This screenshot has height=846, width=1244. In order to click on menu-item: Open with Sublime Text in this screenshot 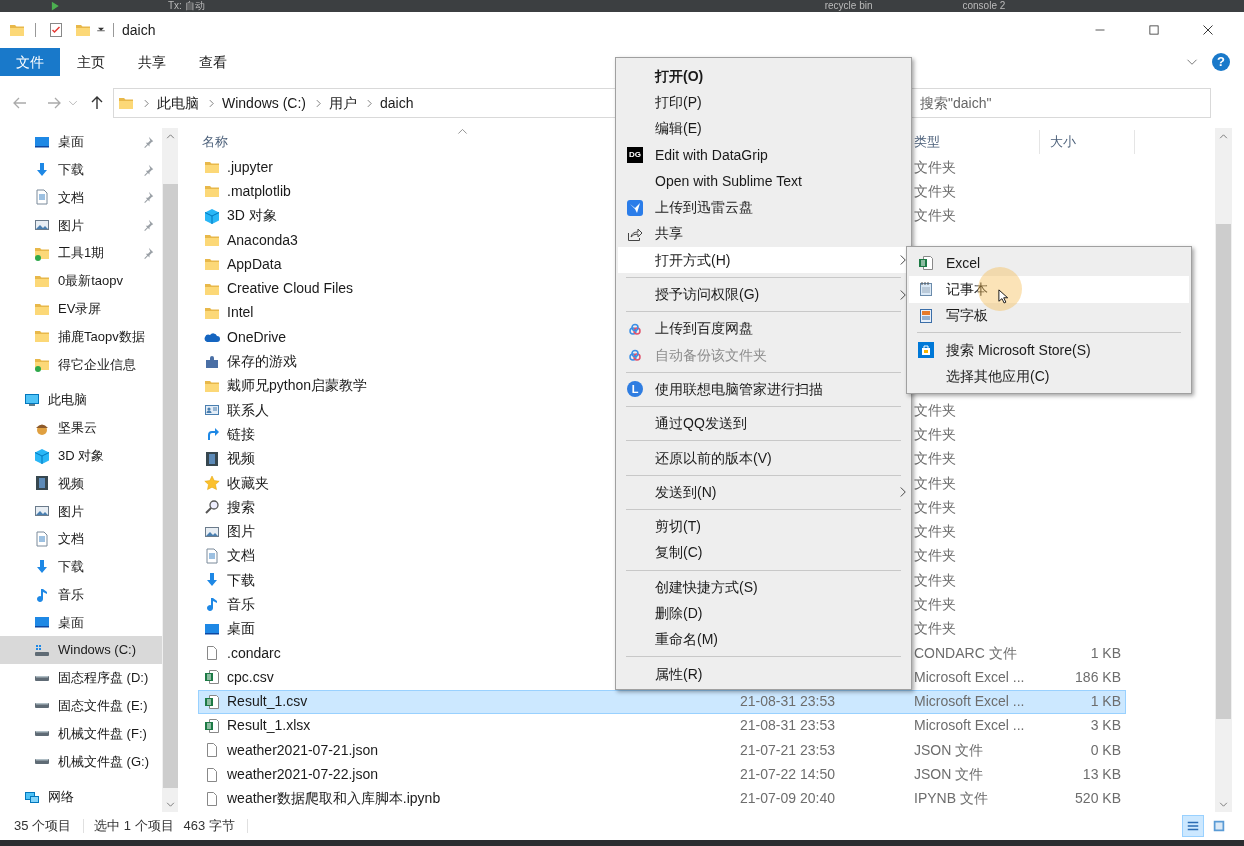, I will do `click(763, 181)`.